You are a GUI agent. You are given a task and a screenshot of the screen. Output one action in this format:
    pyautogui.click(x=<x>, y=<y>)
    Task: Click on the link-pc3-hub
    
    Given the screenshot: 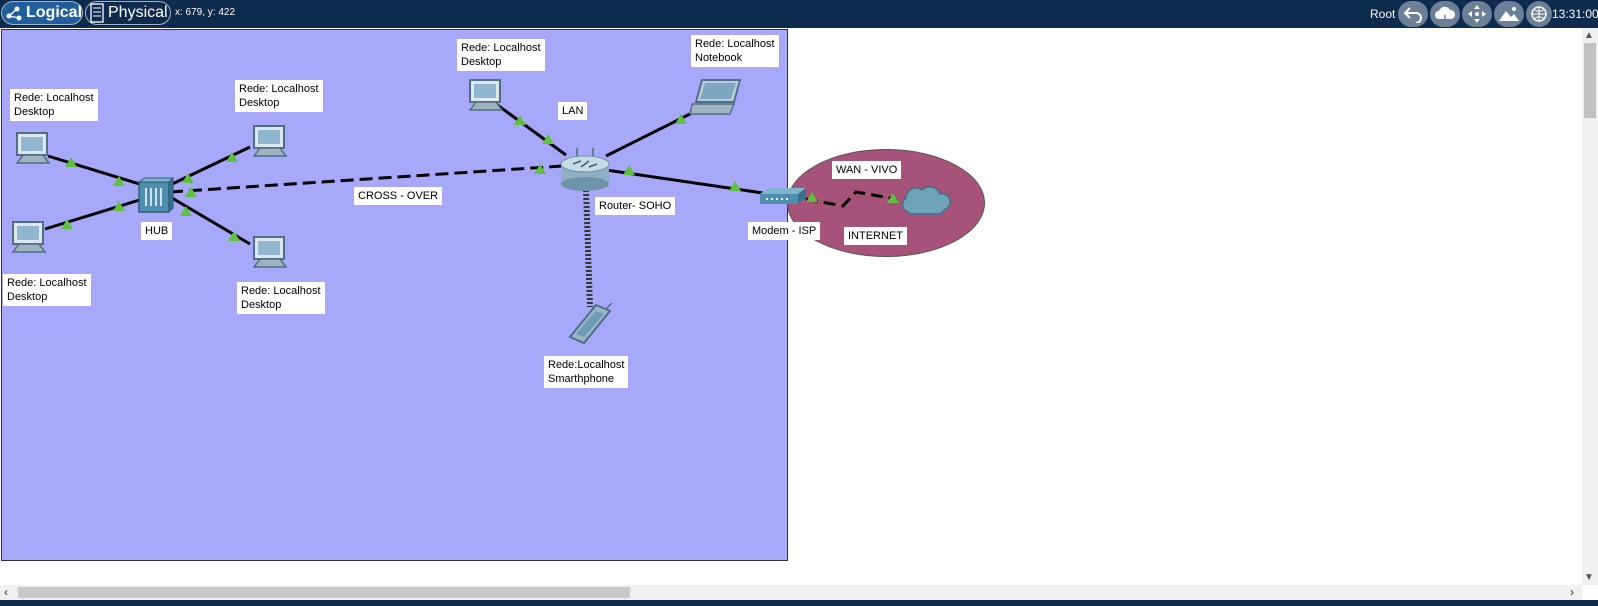 What is the action you would take?
    pyautogui.click(x=210, y=166)
    